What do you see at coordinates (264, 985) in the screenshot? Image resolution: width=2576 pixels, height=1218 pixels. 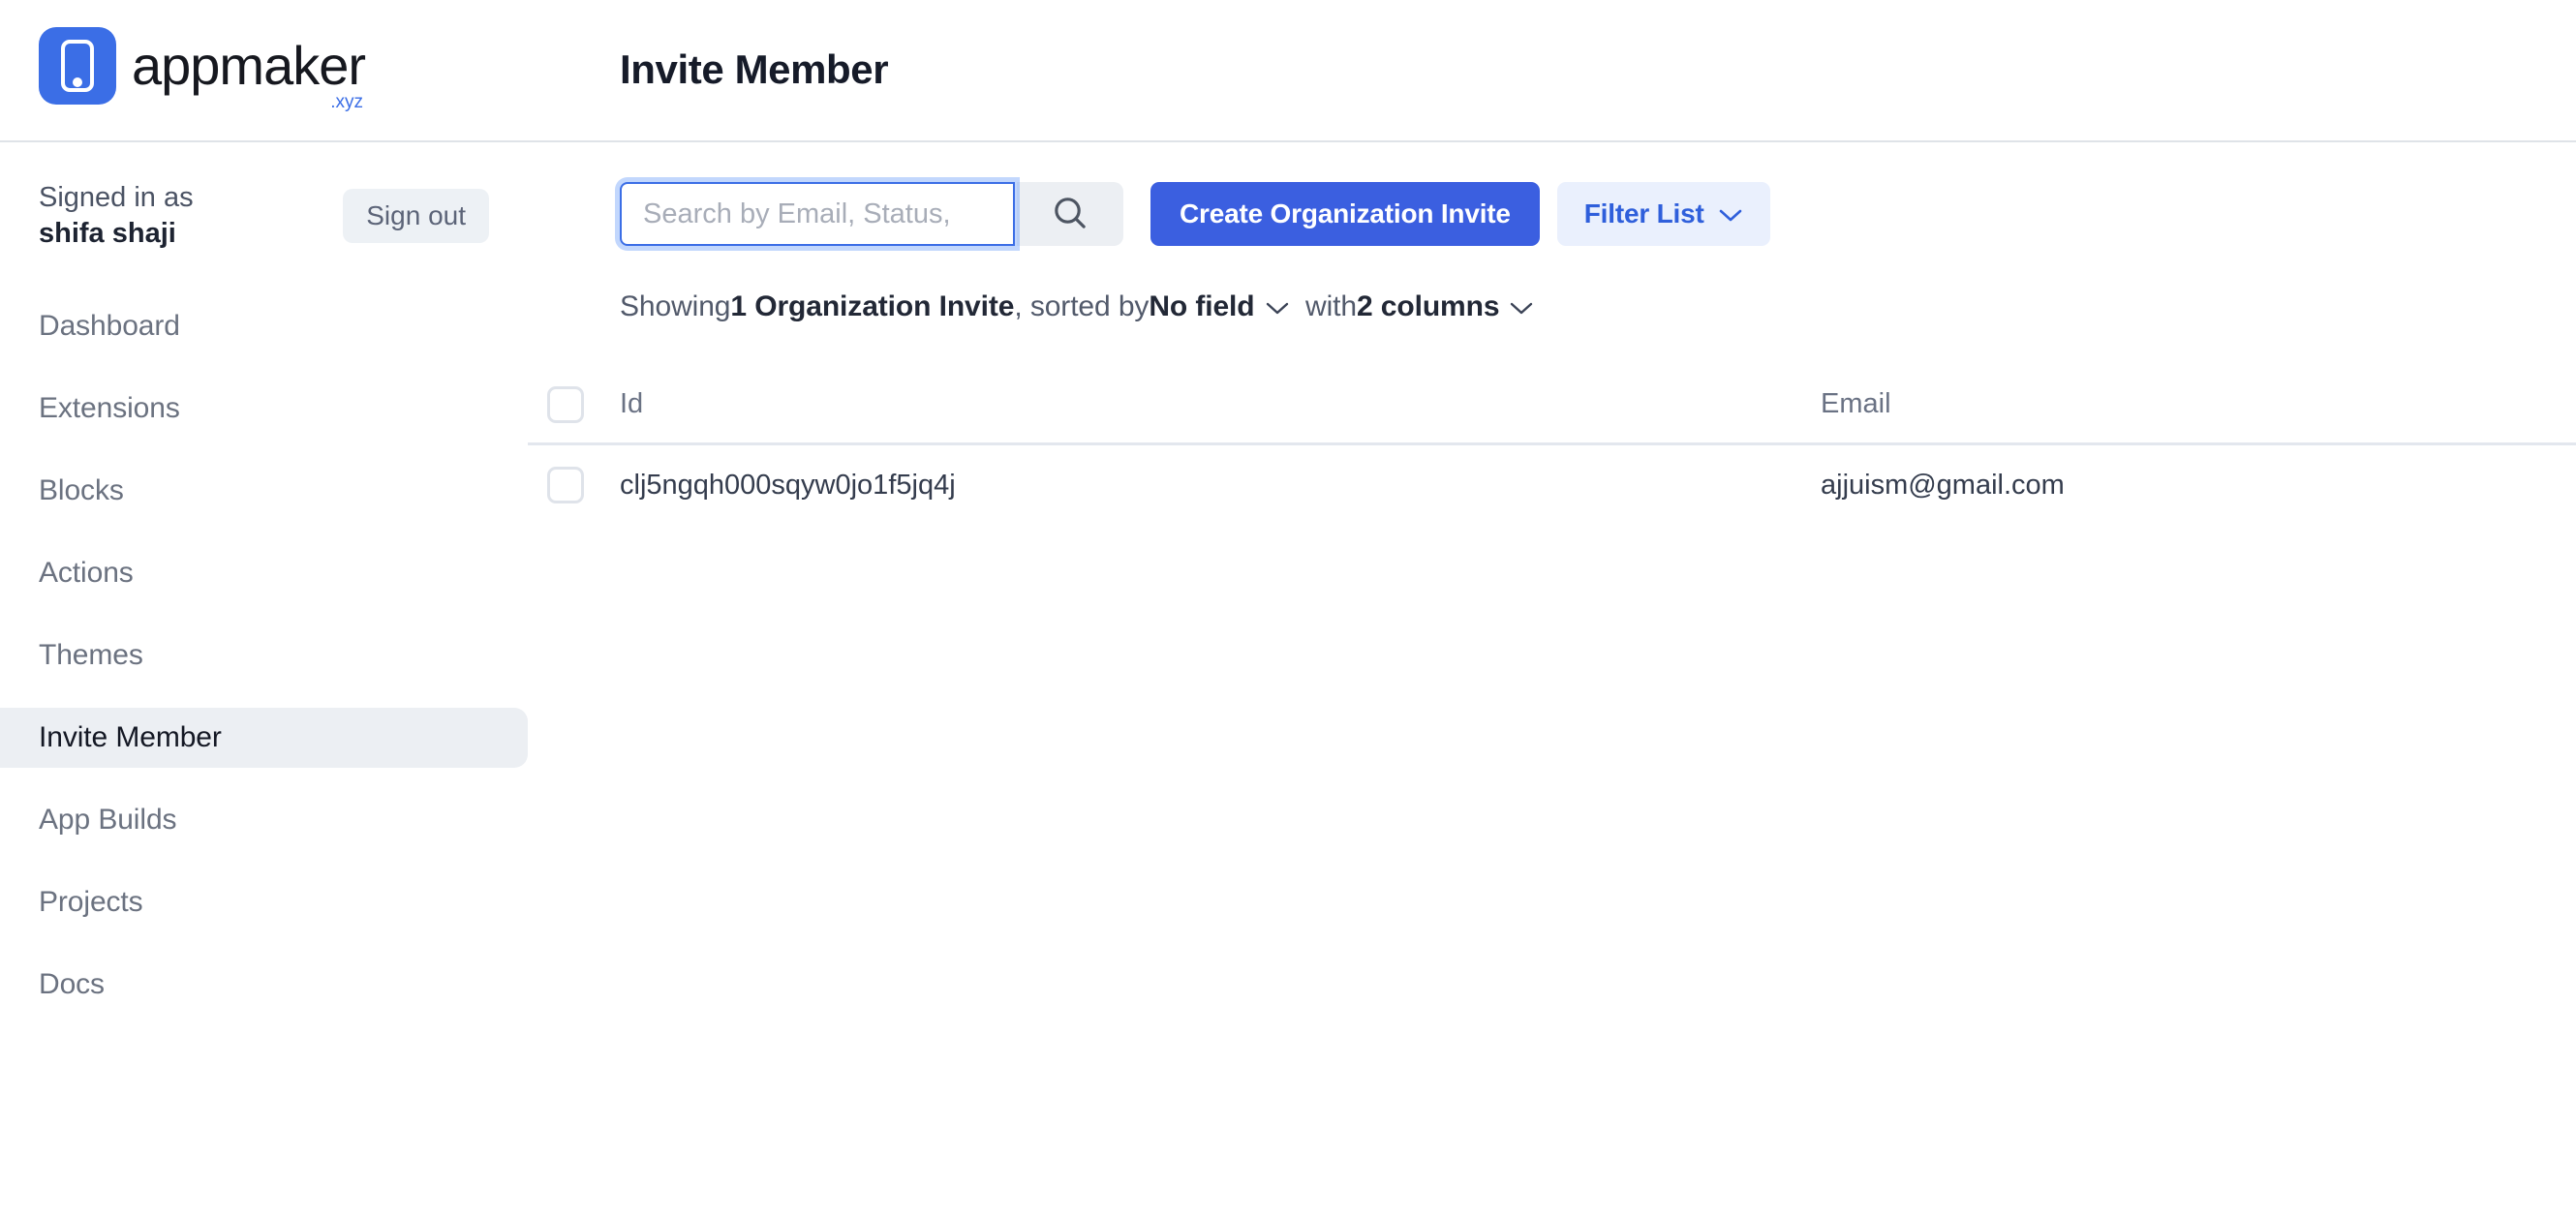 I see `sidebar-item-docs: Docs` at bounding box center [264, 985].